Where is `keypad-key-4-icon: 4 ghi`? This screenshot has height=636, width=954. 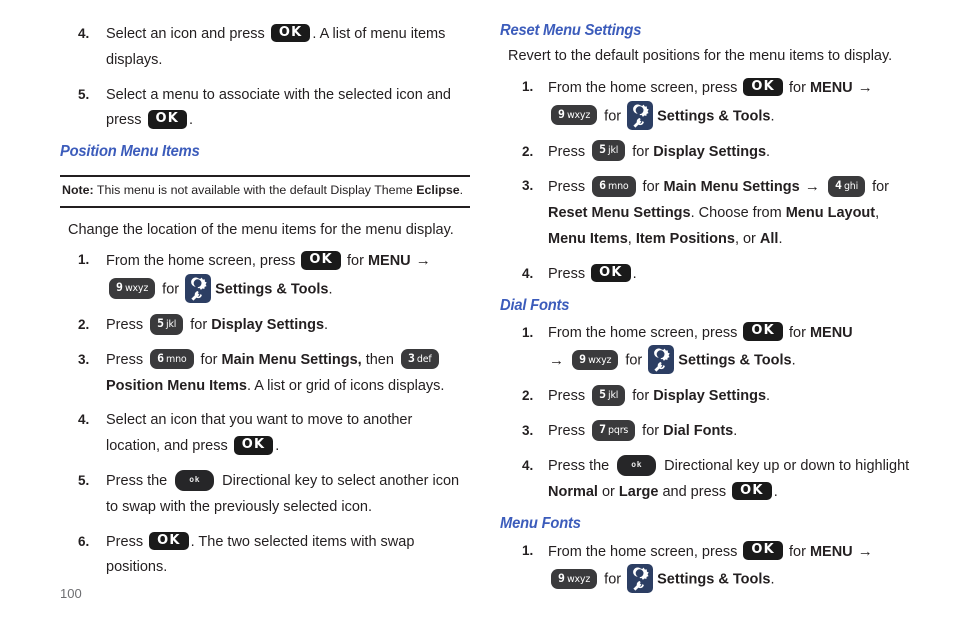 keypad-key-4-icon: 4 ghi is located at coordinates (847, 186).